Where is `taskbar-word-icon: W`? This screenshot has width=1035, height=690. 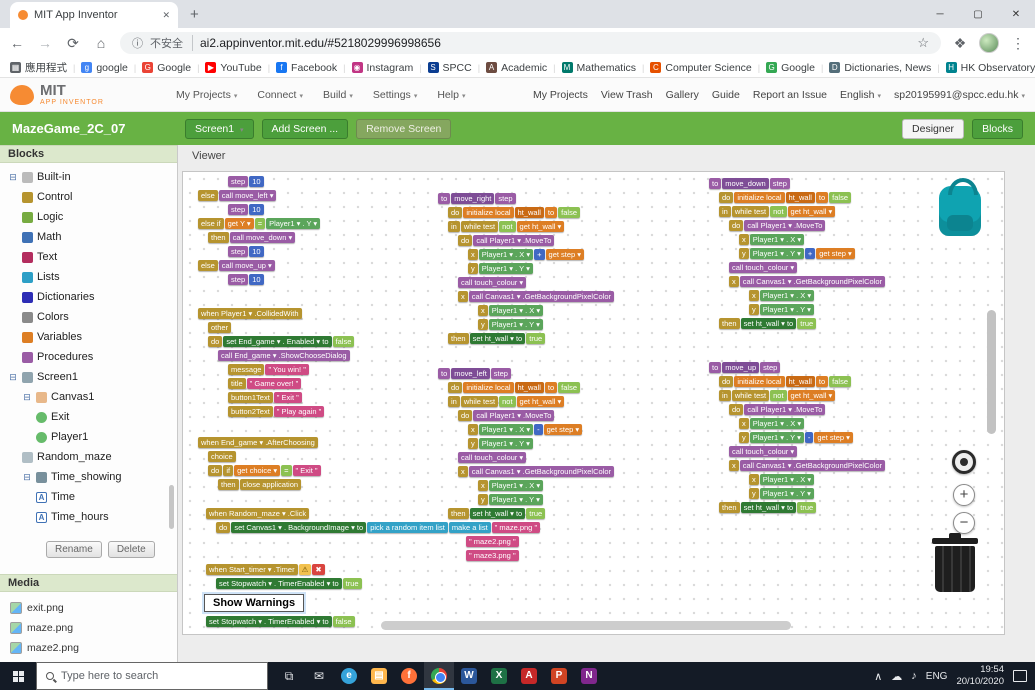
taskbar-word-icon: W is located at coordinates (469, 676).